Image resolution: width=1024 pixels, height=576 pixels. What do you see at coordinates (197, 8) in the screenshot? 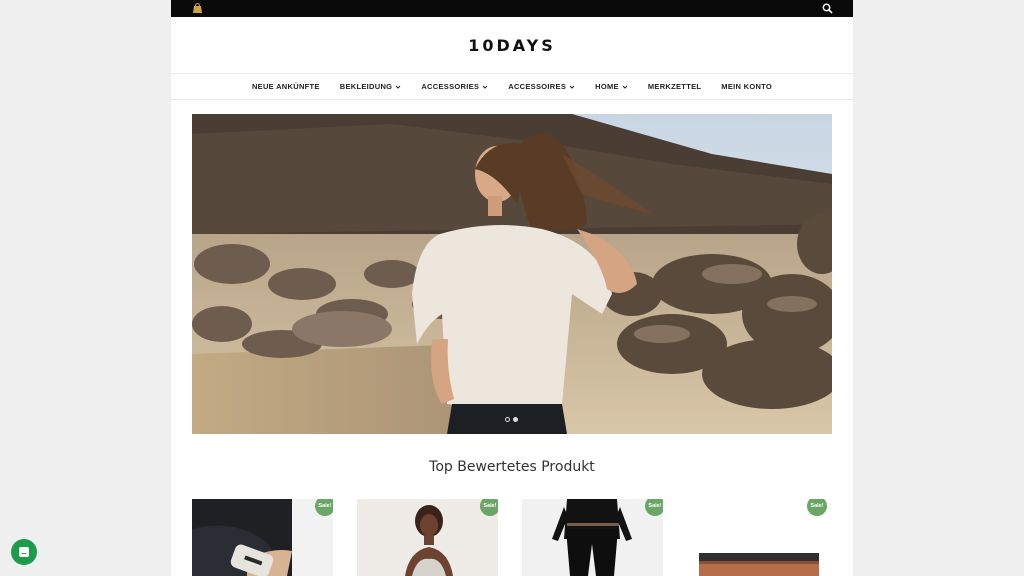
I see `shopping-bag-icon` at bounding box center [197, 8].